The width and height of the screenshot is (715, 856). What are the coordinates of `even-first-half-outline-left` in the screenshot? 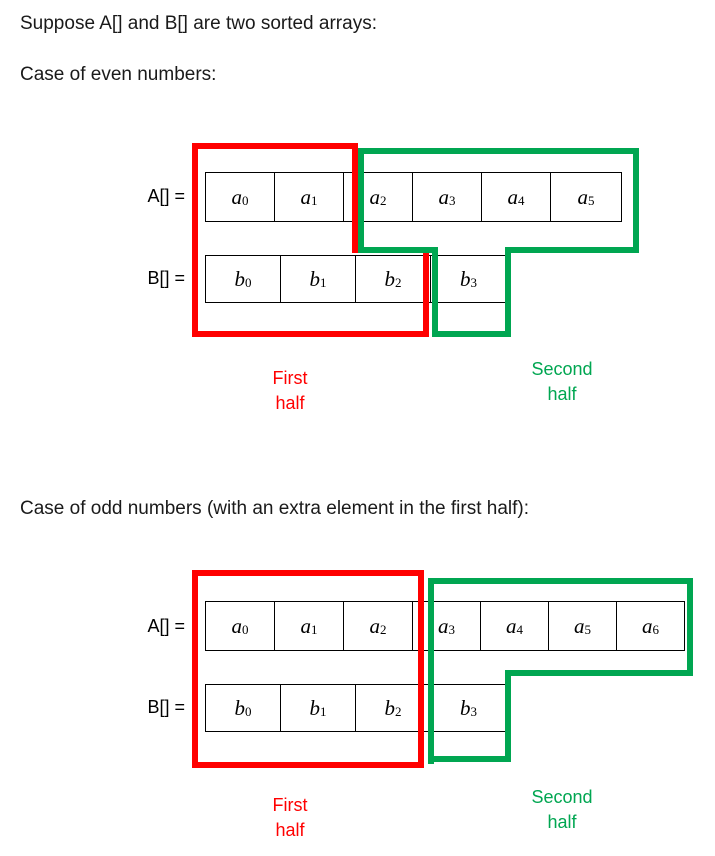 It's located at (195, 240).